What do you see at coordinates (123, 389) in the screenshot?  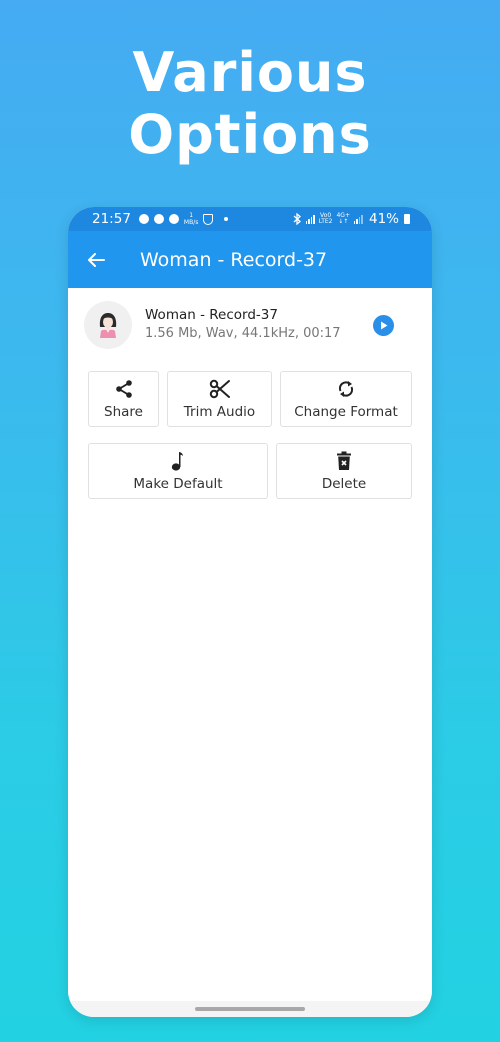 I see `share-icon` at bounding box center [123, 389].